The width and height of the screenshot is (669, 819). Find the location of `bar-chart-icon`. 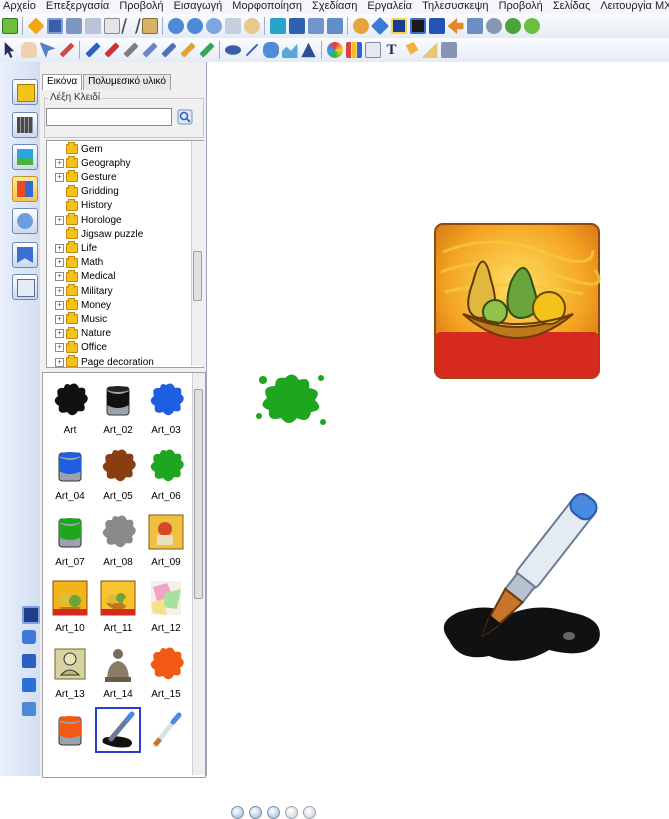

bar-chart-icon is located at coordinates (353, 50).